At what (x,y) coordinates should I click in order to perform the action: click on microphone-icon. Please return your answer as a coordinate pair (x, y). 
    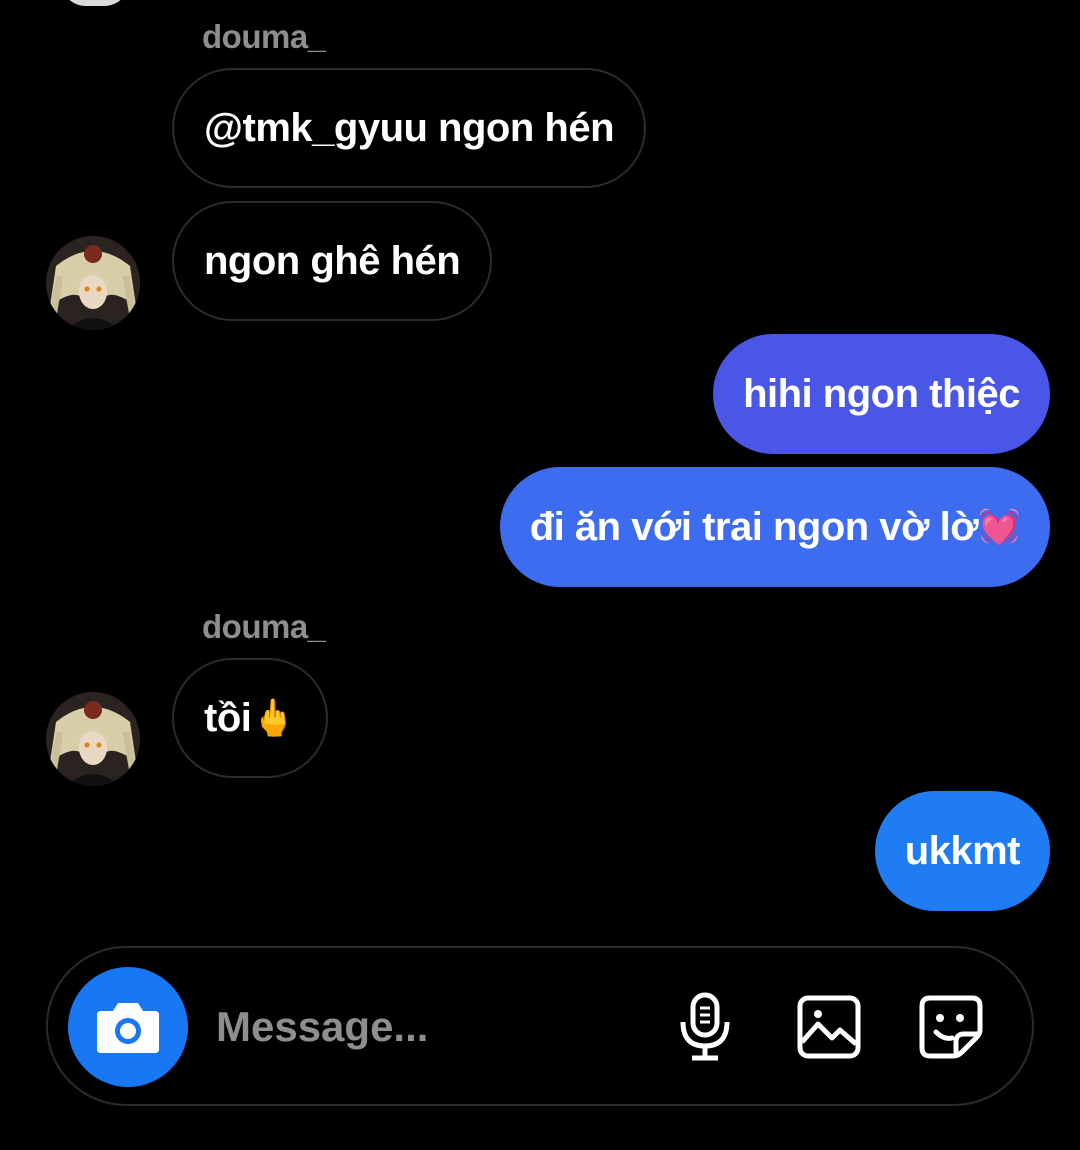
    Looking at the image, I should click on (705, 1026).